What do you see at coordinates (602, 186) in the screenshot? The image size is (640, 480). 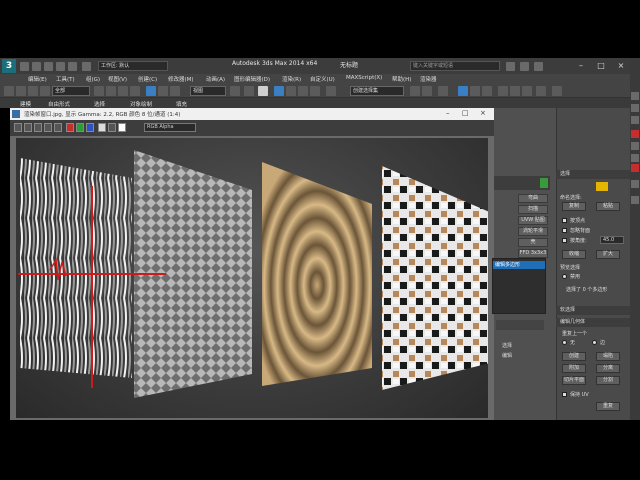 I see `element-mode-icon` at bounding box center [602, 186].